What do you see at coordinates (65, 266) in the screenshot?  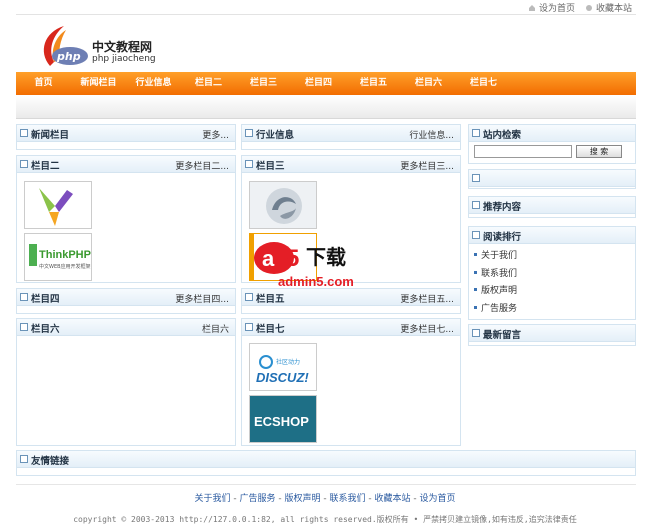 I see `svg-text: 中文WEB应用开发框架` at bounding box center [65, 266].